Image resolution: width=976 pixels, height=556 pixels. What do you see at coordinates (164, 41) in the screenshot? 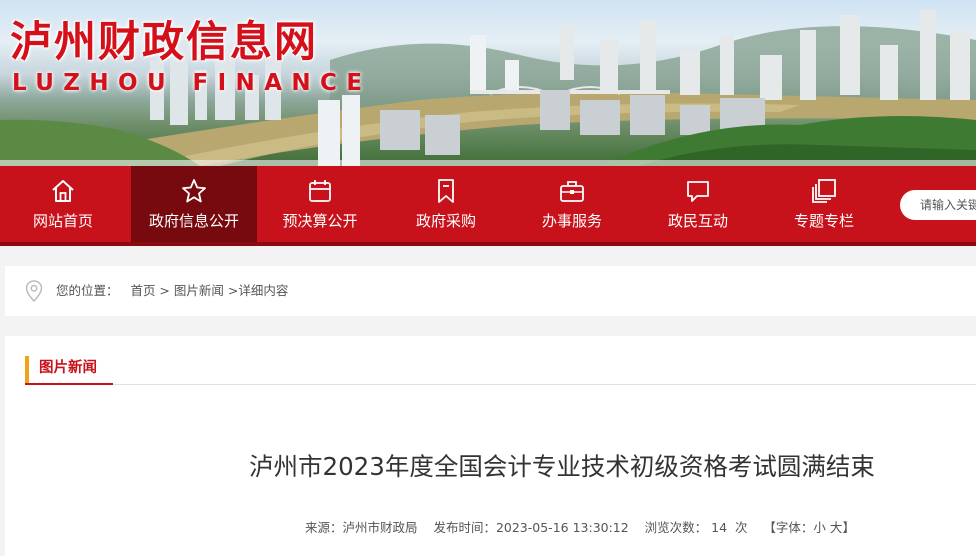
I see `site-name: 泸州财政信息网` at bounding box center [164, 41].